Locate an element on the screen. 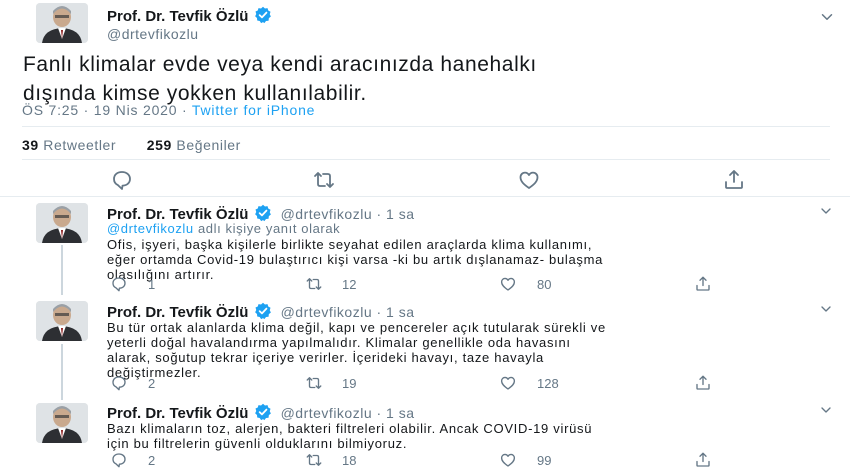  author-handle: @drtevfikozlu is located at coordinates (153, 34).